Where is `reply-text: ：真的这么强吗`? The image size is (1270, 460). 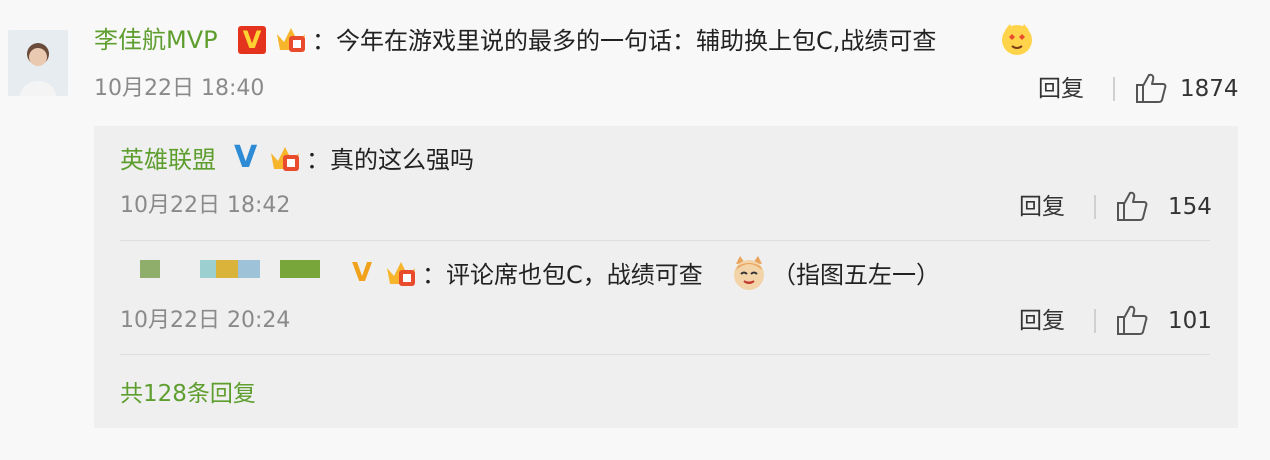 reply-text: ：真的这么强吗 is located at coordinates (390, 160).